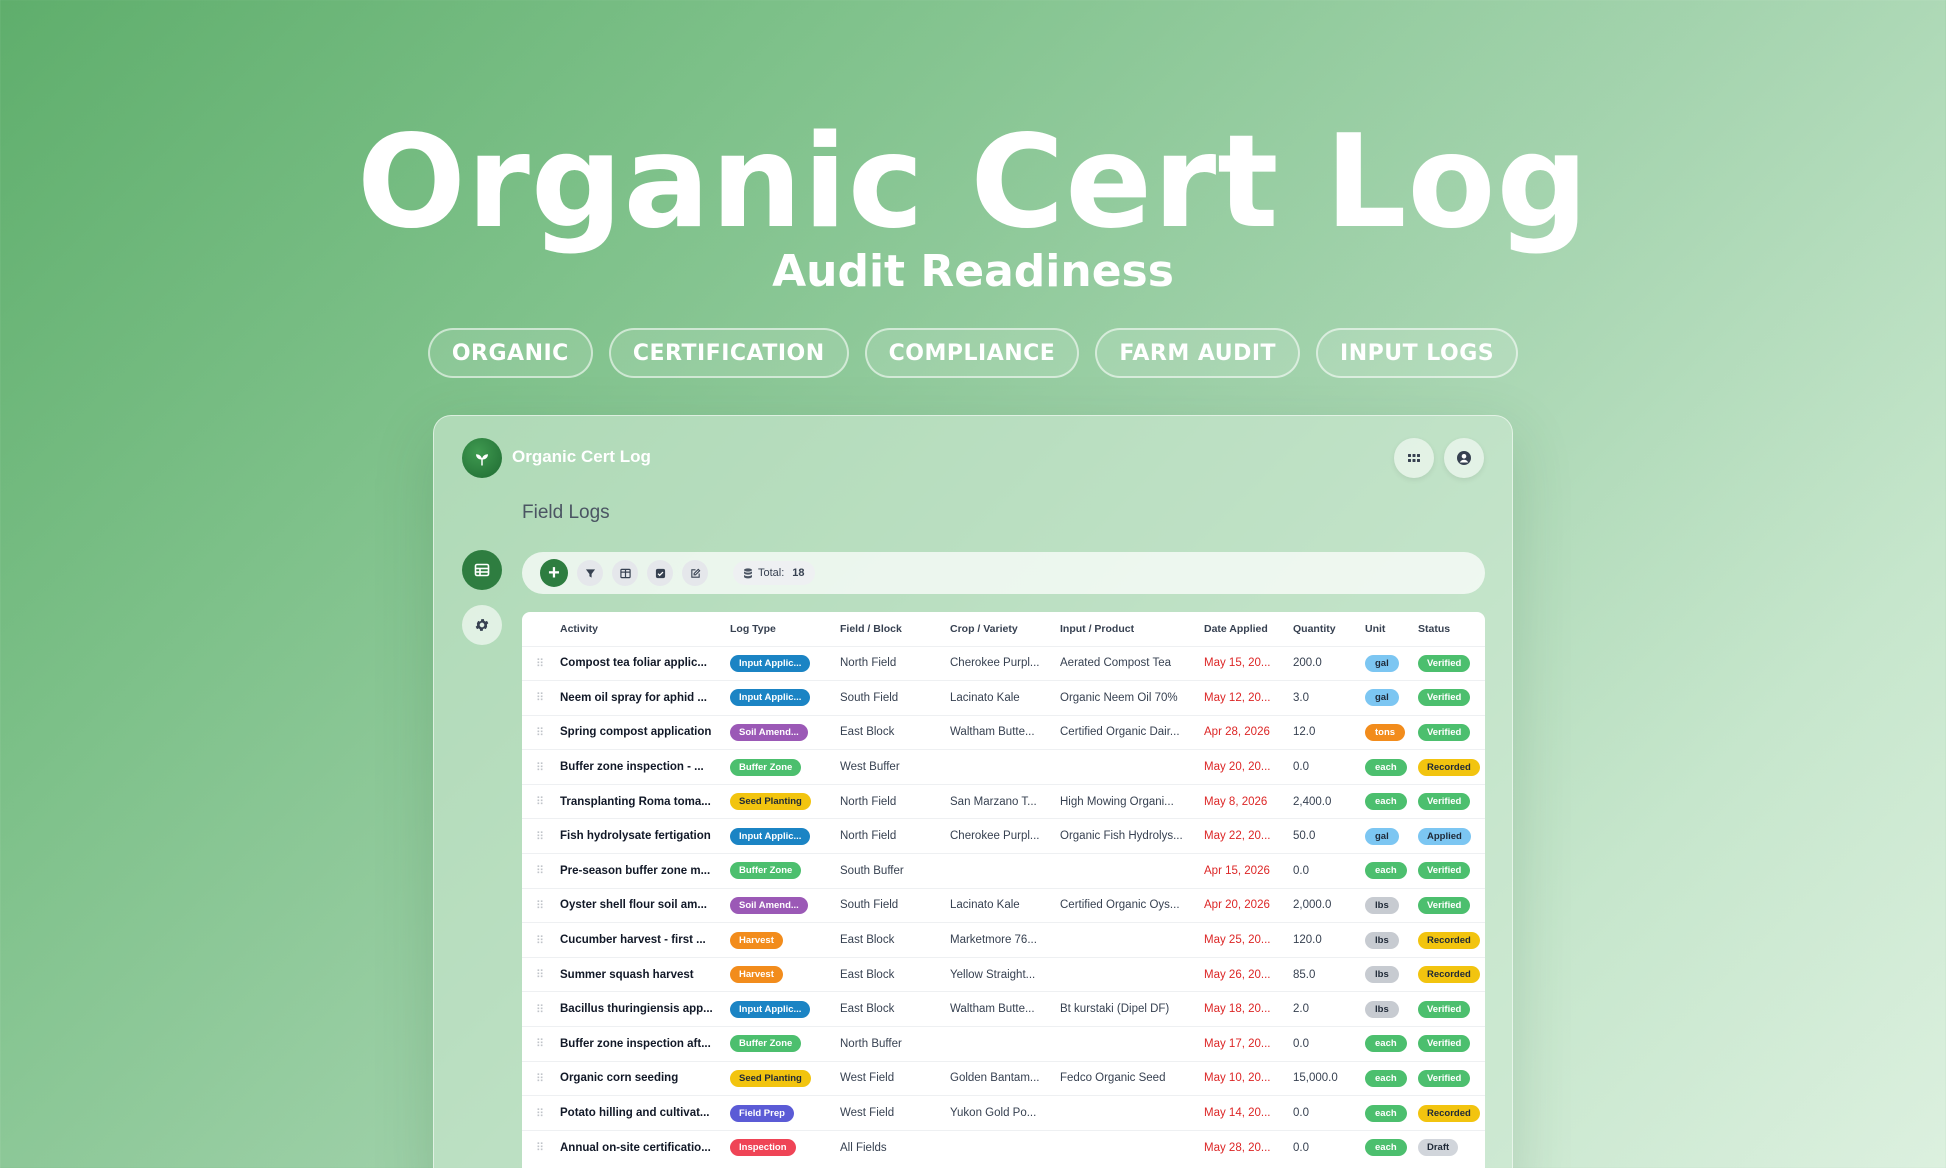 The image size is (1946, 1168). What do you see at coordinates (766, 767) in the screenshot?
I see `log-type-badge: Buffer Zone` at bounding box center [766, 767].